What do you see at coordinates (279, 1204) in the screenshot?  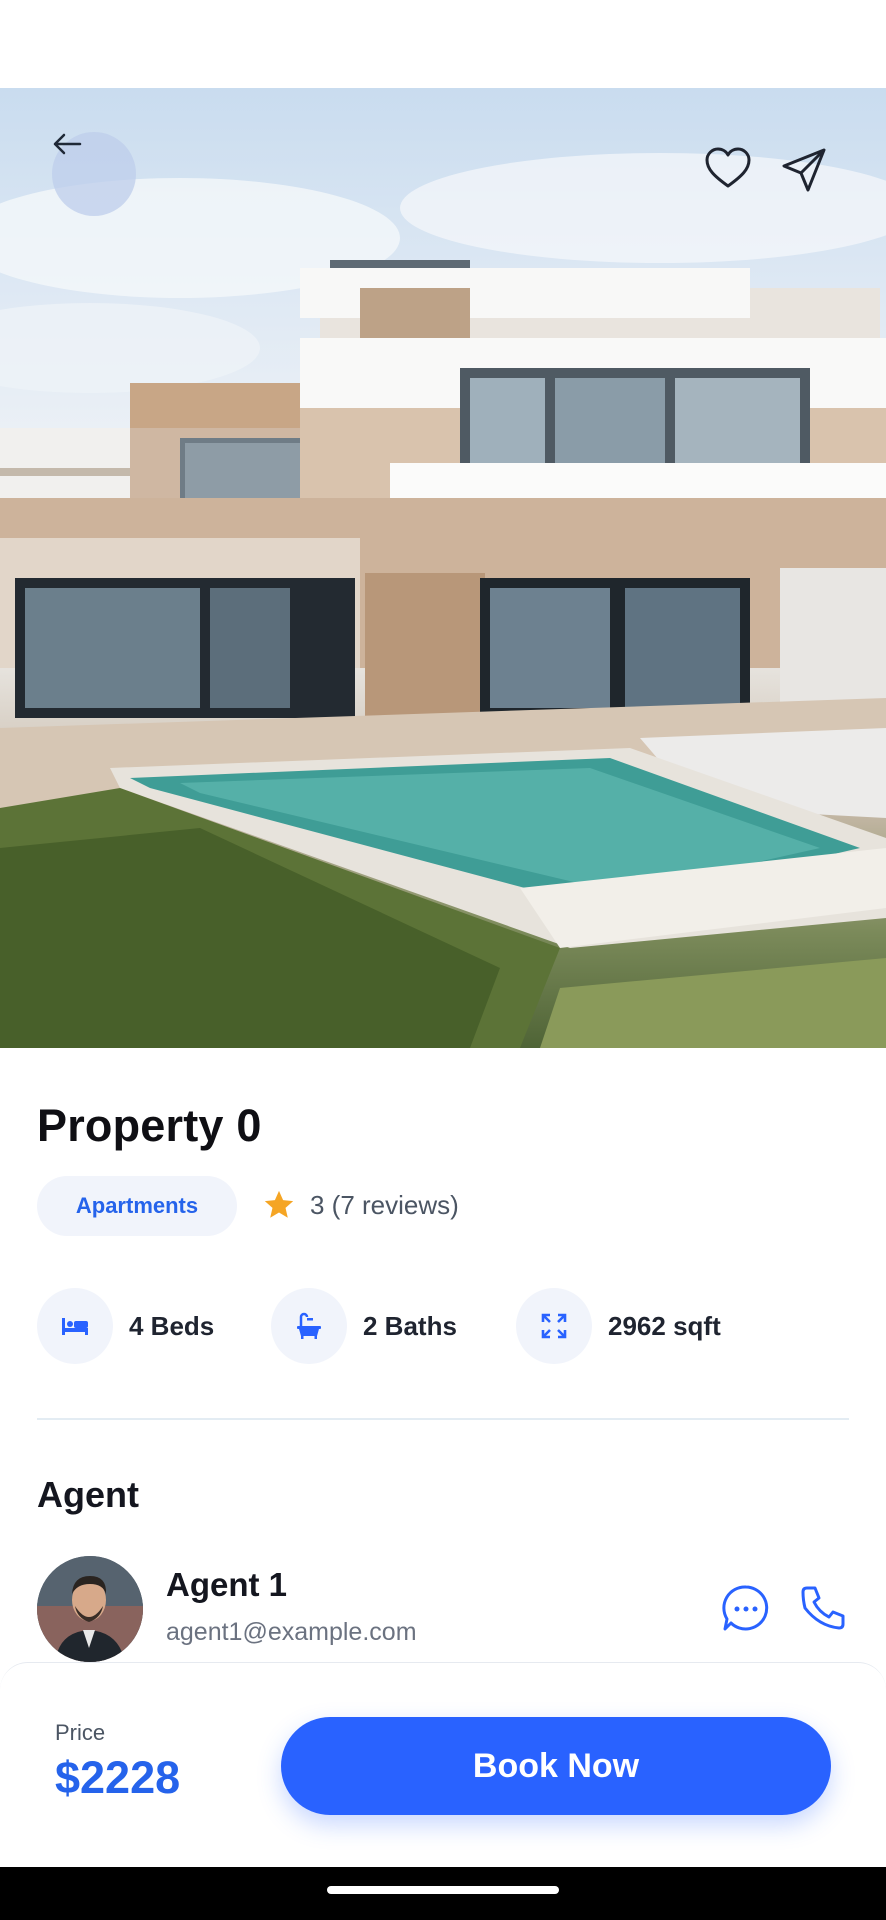 I see `star-icon` at bounding box center [279, 1204].